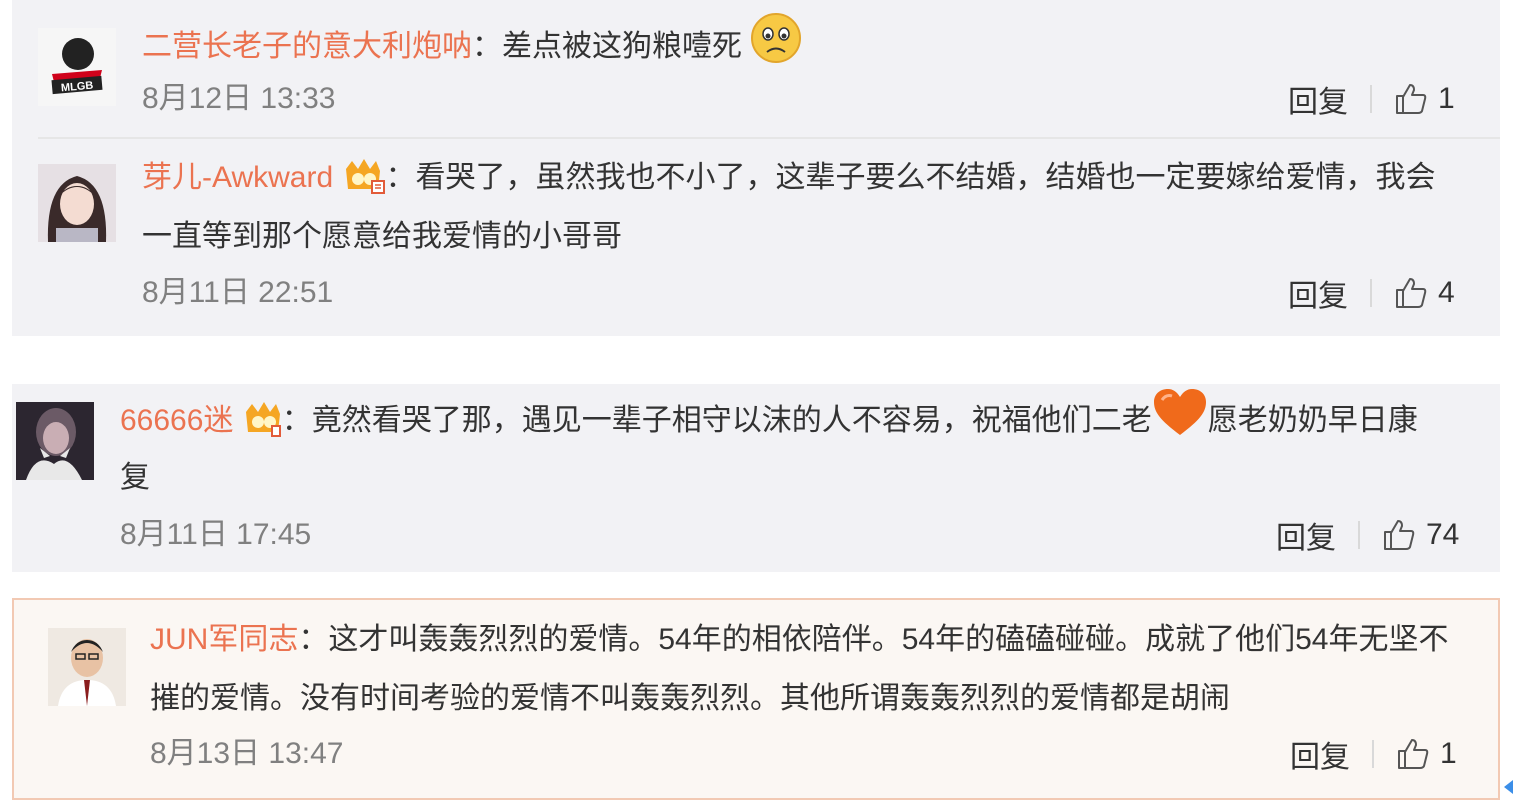  Describe the element at coordinates (1508, 787) in the screenshot. I see `scroll-arrow-icon` at that location.